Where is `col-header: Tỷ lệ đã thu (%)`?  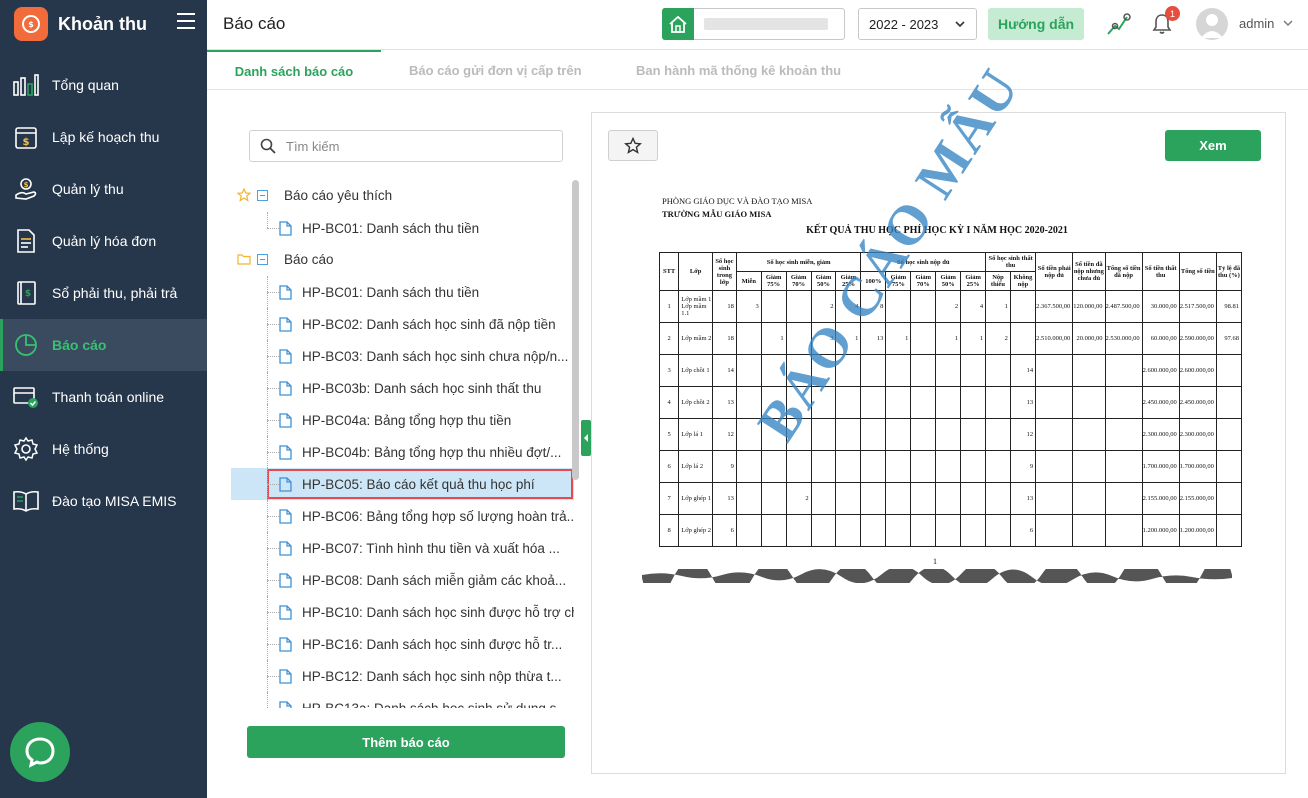 col-header: Tỷ lệ đã thu (%) is located at coordinates (1229, 271).